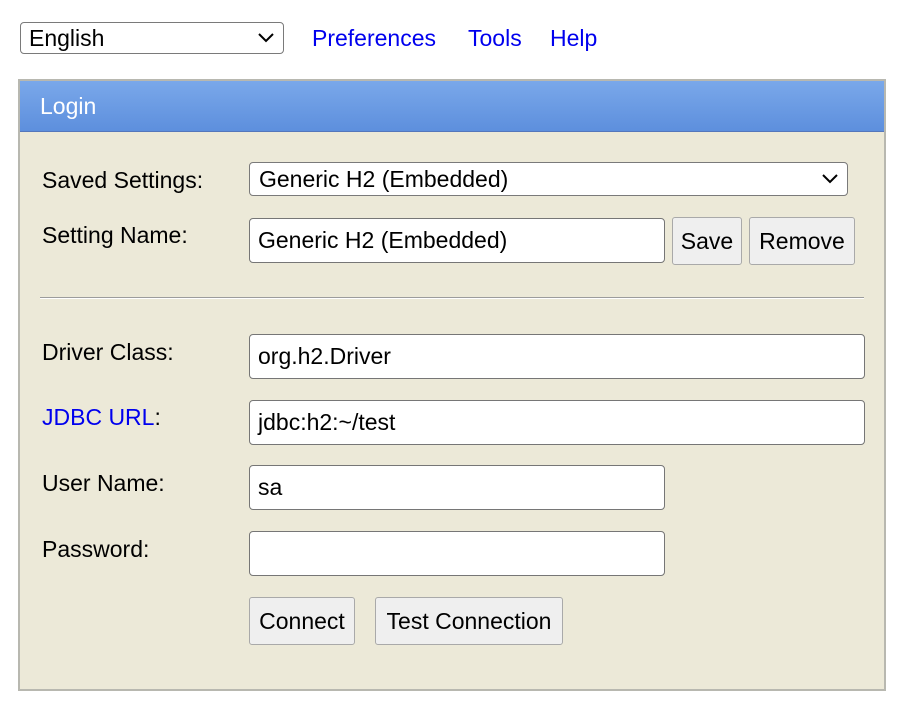 This screenshot has width=918, height=716. Describe the element at coordinates (96, 549) in the screenshot. I see `password-label: Password:` at that location.